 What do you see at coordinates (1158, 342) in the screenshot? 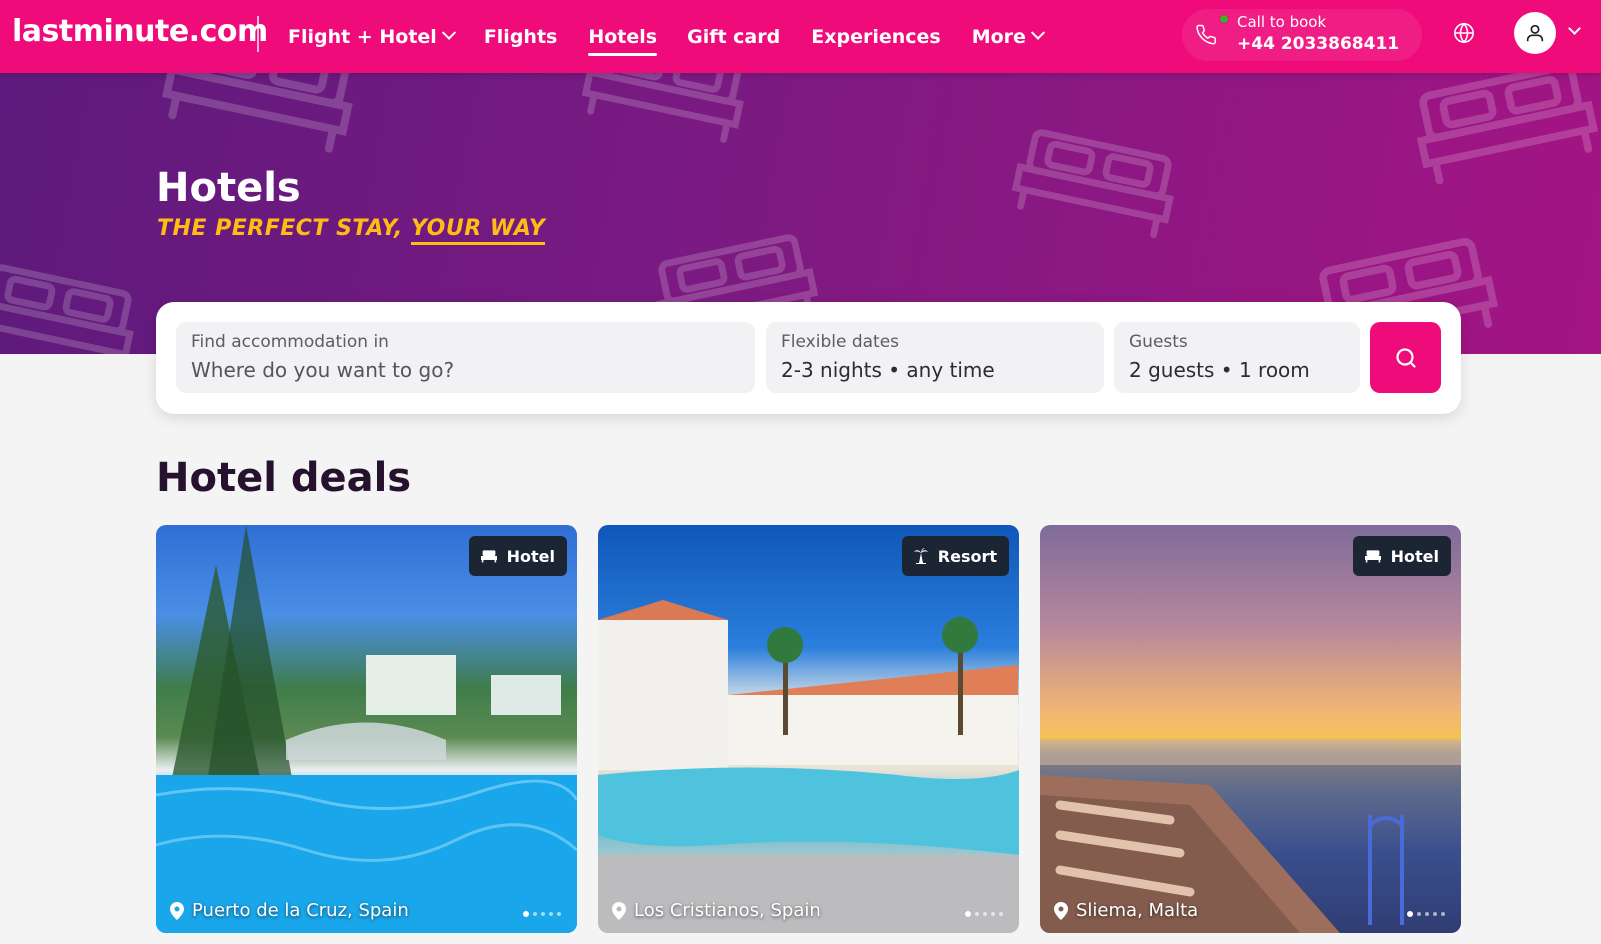
I see `guests-label: Guests` at bounding box center [1158, 342].